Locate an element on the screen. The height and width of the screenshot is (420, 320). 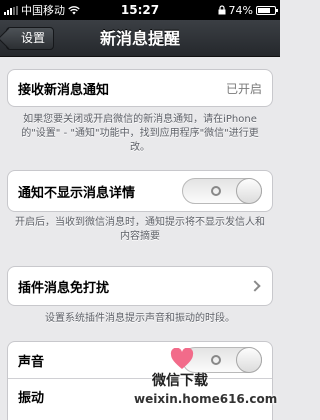
hide-details-label: 通知不显示消息详情 is located at coordinates (77, 193).